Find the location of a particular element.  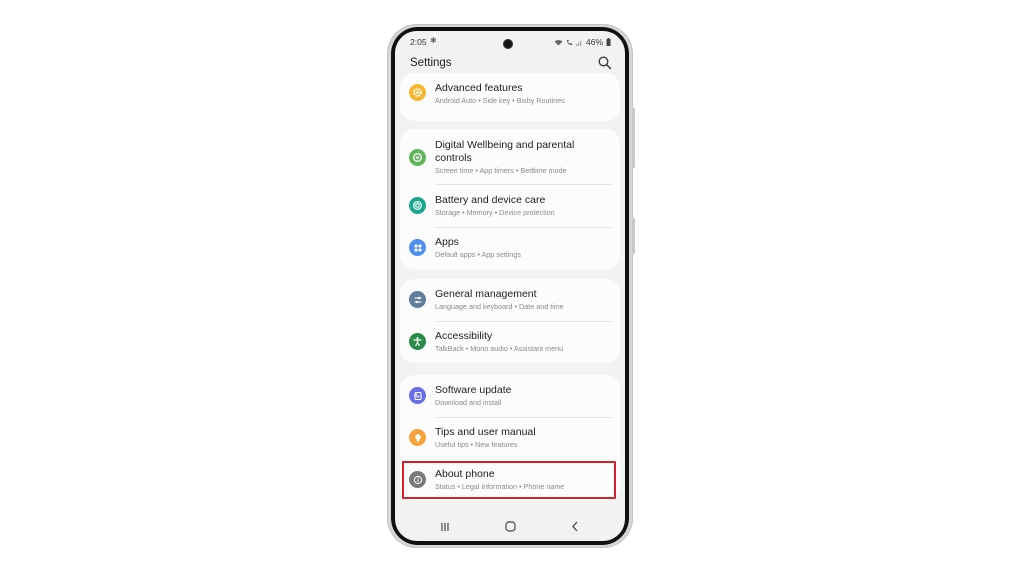

settings-item-apps: Apps Default apps • App settings is located at coordinates (510, 248).